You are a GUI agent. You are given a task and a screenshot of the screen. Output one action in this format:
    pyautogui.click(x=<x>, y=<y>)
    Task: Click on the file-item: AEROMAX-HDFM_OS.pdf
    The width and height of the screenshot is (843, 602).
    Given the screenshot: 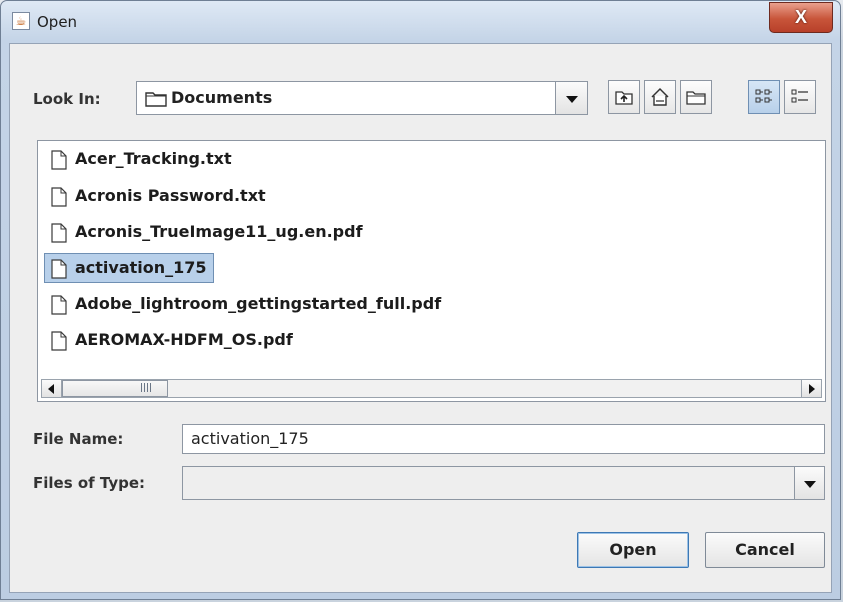 What is the action you would take?
    pyautogui.click(x=172, y=340)
    